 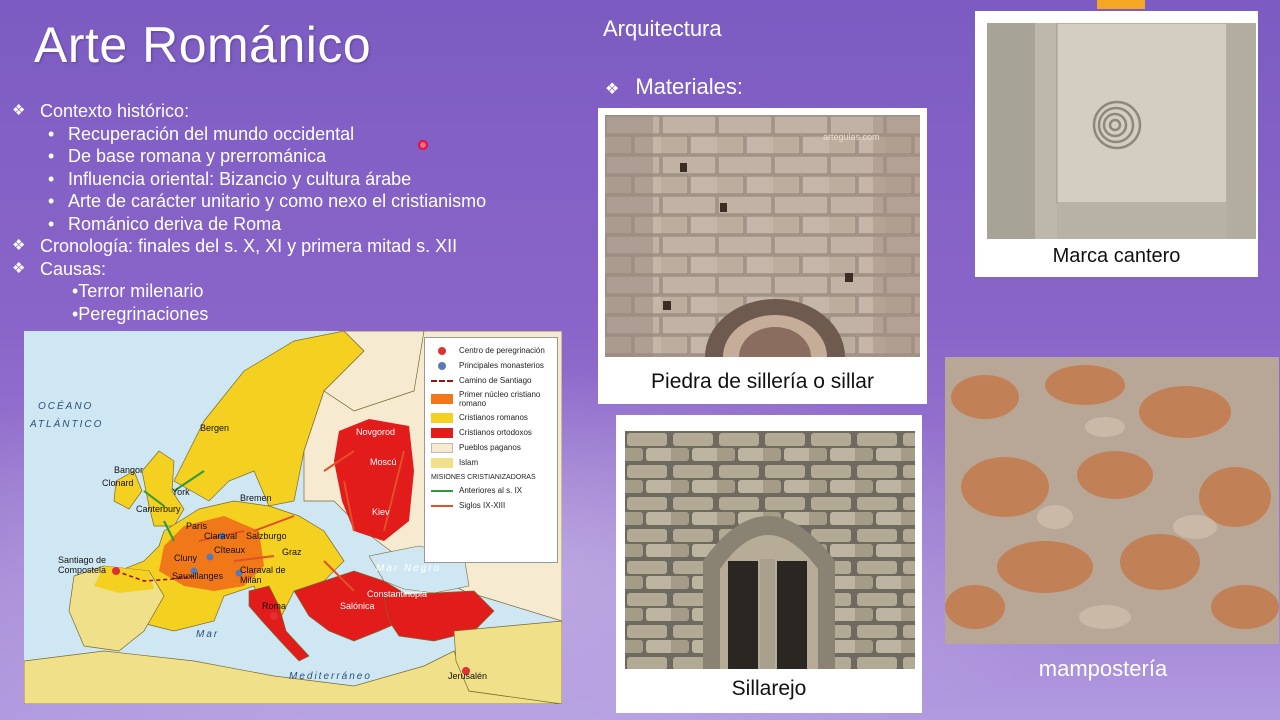 I want to click on context-item: Románico deriva de Roma, so click(x=175, y=223).